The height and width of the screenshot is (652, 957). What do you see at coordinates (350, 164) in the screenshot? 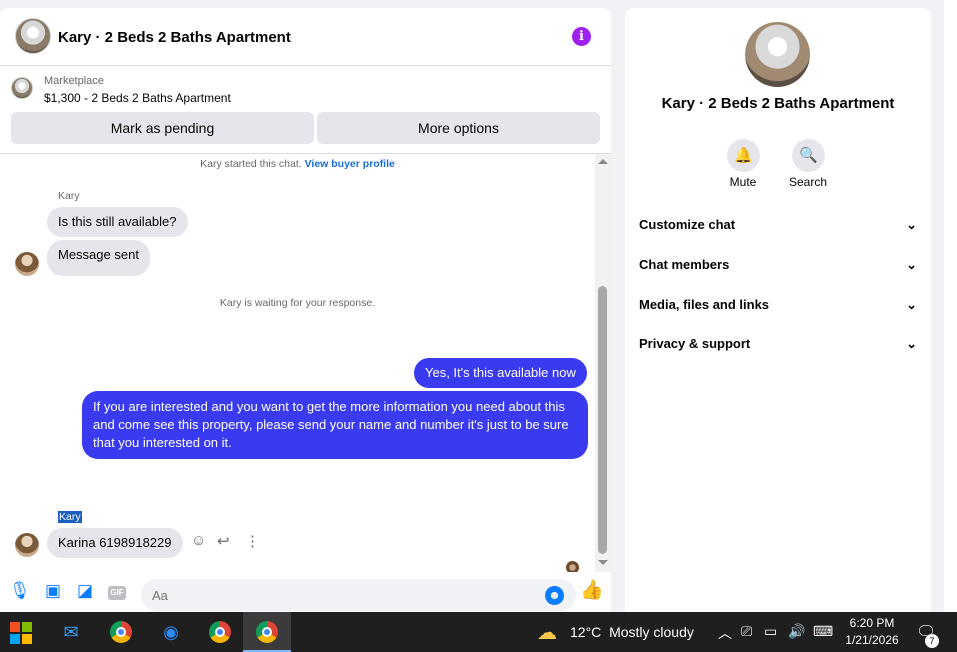
I see `view-buyer-profile-link: View buyer profile` at bounding box center [350, 164].